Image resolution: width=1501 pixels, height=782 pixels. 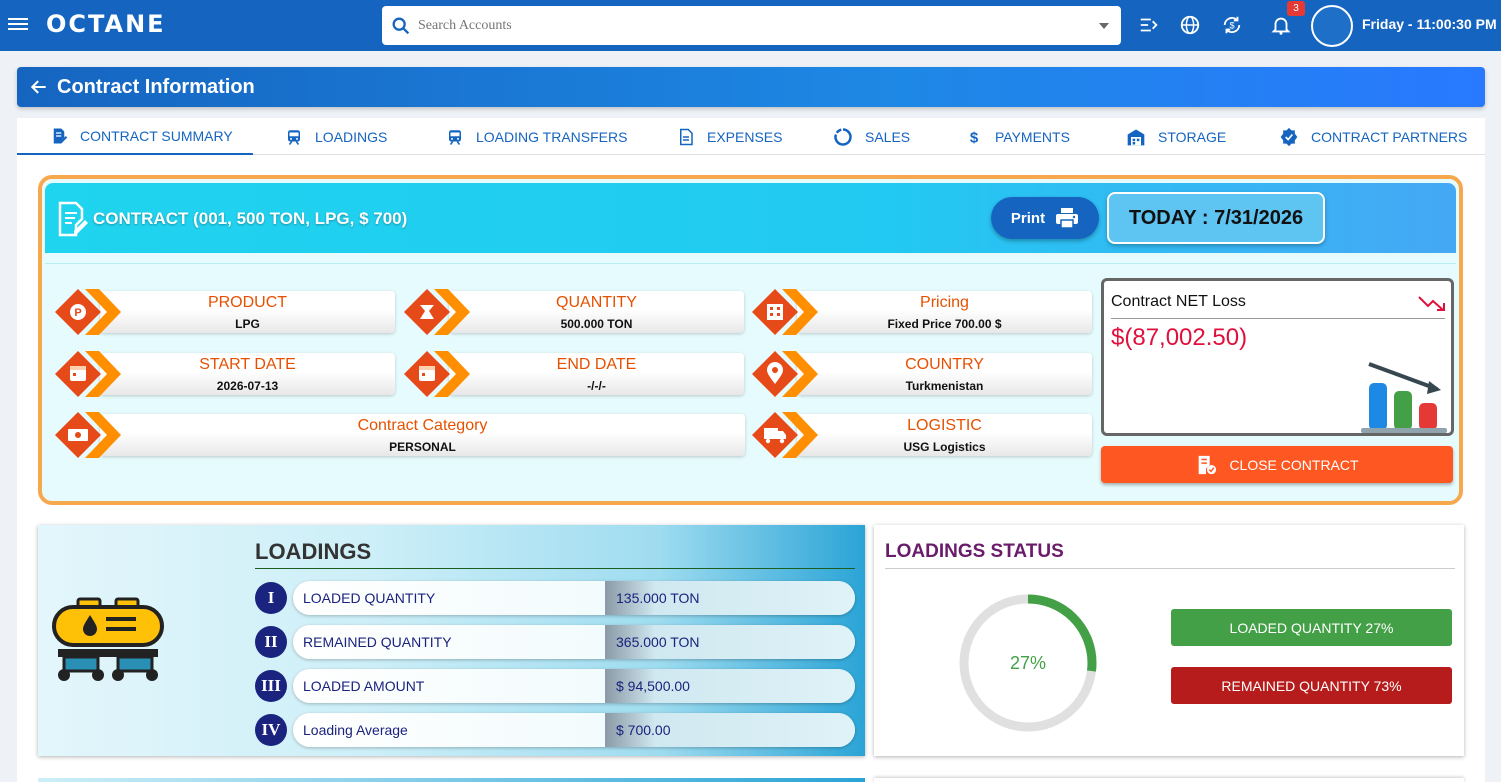 What do you see at coordinates (1149, 25) in the screenshot?
I see `menu-collapse-icon` at bounding box center [1149, 25].